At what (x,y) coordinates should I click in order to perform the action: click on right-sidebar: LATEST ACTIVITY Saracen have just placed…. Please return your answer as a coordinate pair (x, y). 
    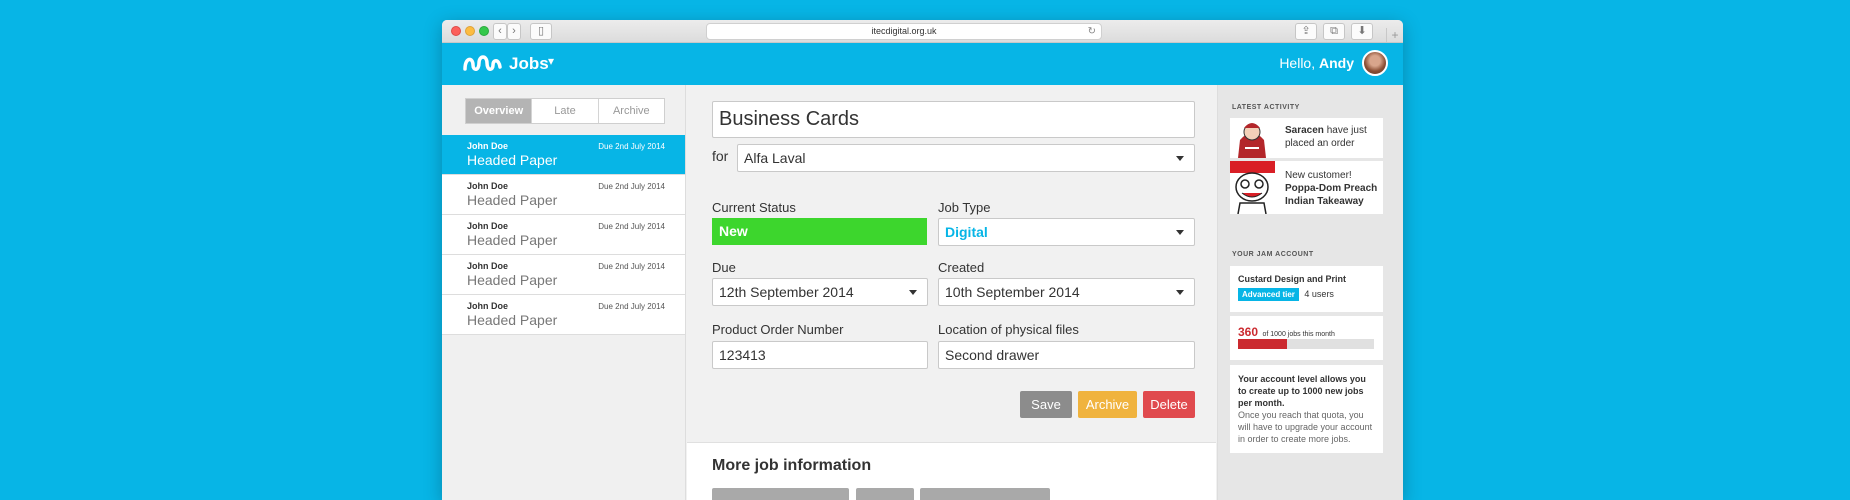
    Looking at the image, I should click on (1310, 292).